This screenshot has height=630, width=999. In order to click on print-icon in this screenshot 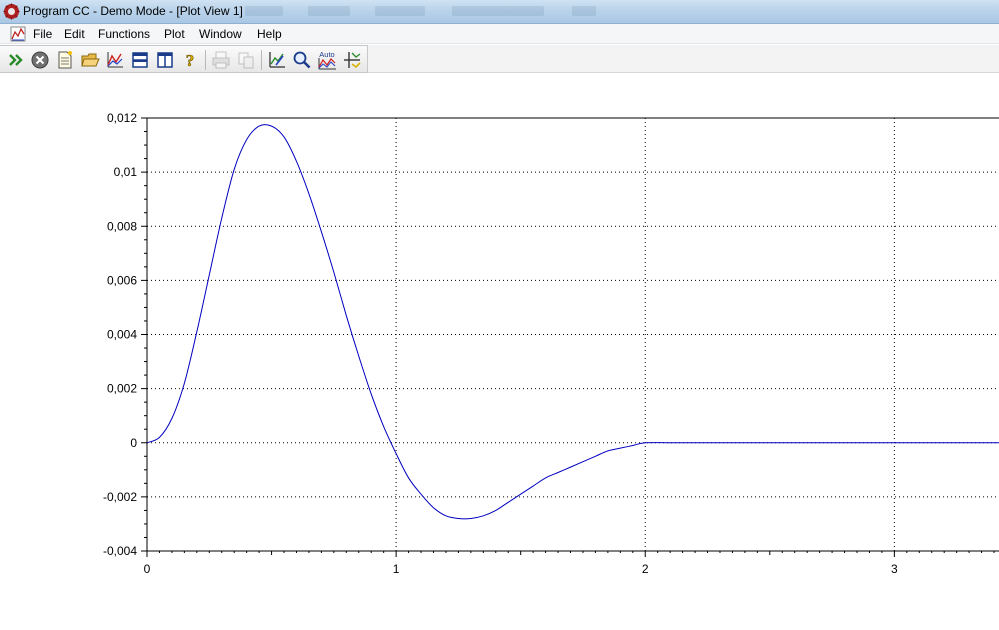, I will do `click(221, 60)`.